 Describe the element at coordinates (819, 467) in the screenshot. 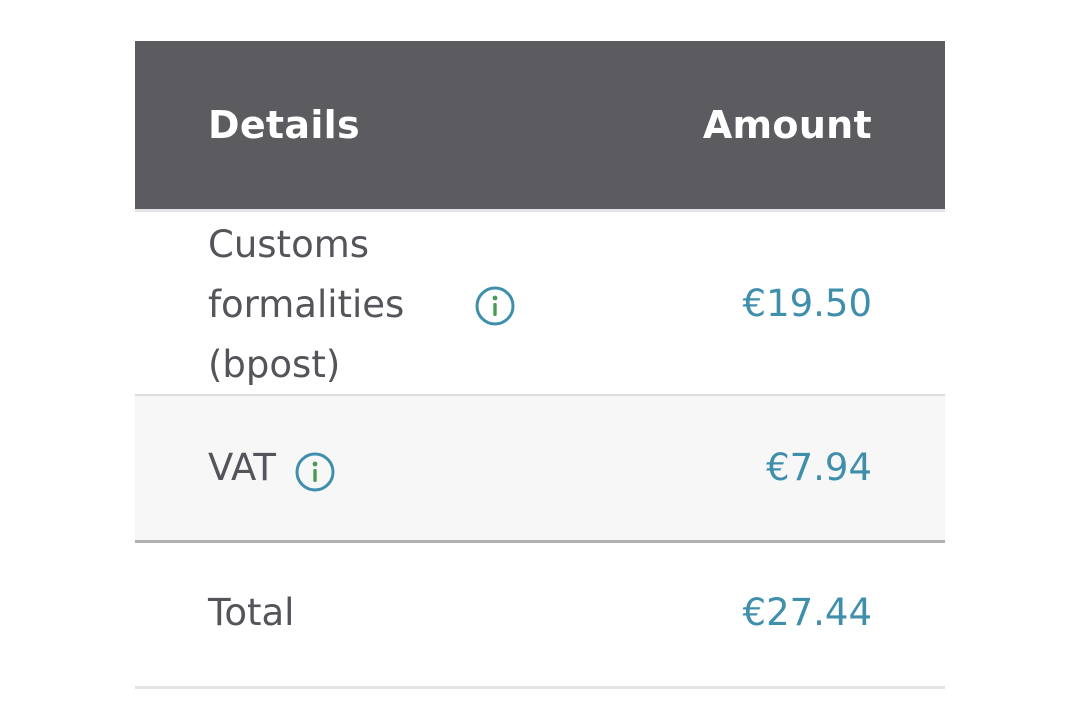

I see `vat-amount: €7.94` at that location.